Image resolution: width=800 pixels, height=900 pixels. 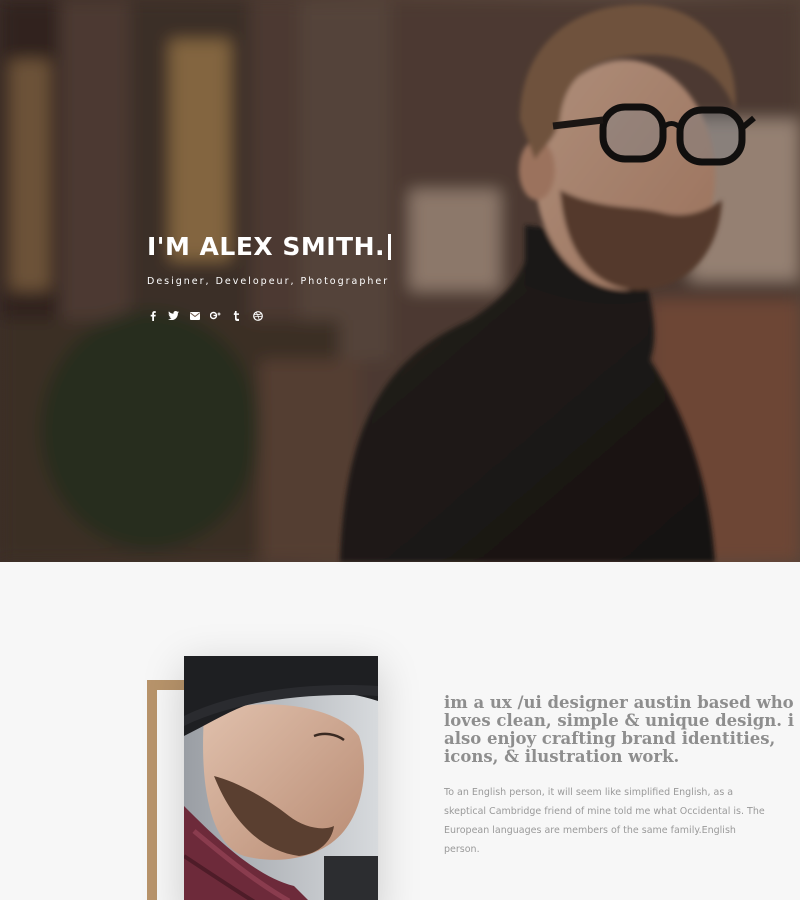 What do you see at coordinates (269, 315) in the screenshot?
I see `social-links` at bounding box center [269, 315].